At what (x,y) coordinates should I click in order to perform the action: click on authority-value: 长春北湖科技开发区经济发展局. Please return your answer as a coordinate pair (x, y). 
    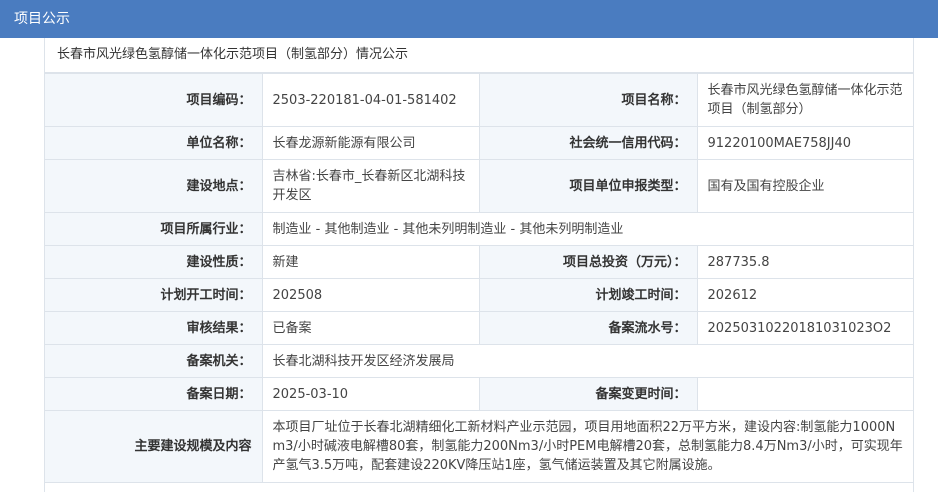
    Looking at the image, I should click on (587, 361).